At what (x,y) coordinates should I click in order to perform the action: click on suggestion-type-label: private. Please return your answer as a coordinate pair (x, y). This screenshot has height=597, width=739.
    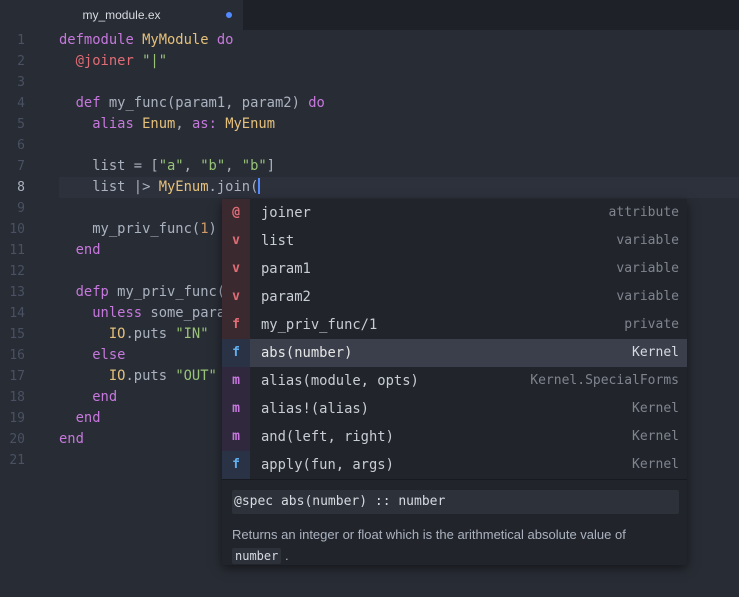
    Looking at the image, I should click on (651, 324).